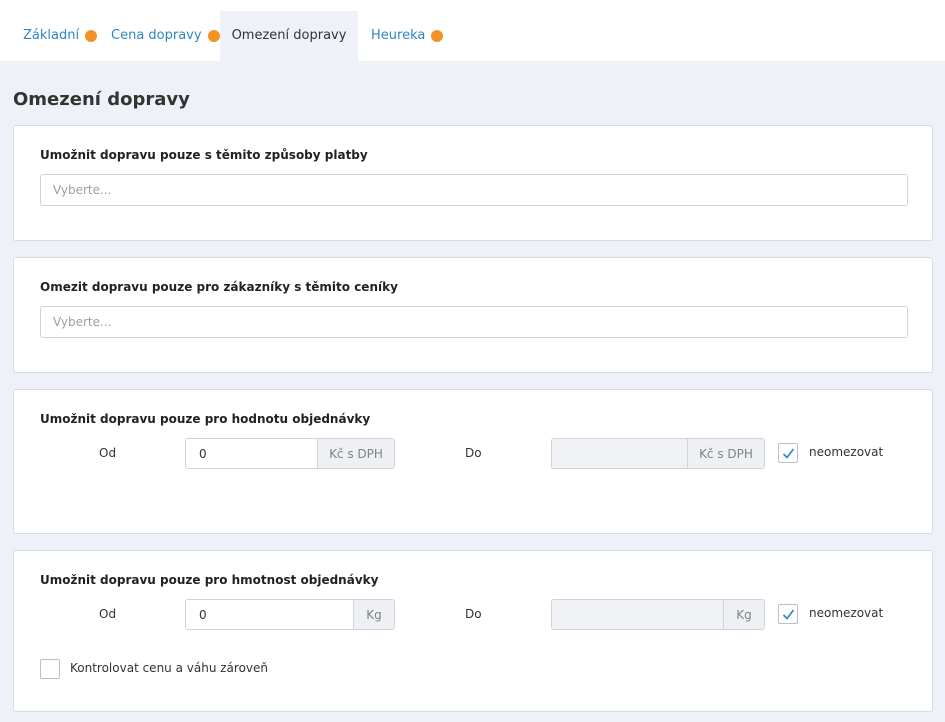 The image size is (945, 722). What do you see at coordinates (251, 453) in the screenshot?
I see `value-from-input: 0` at bounding box center [251, 453].